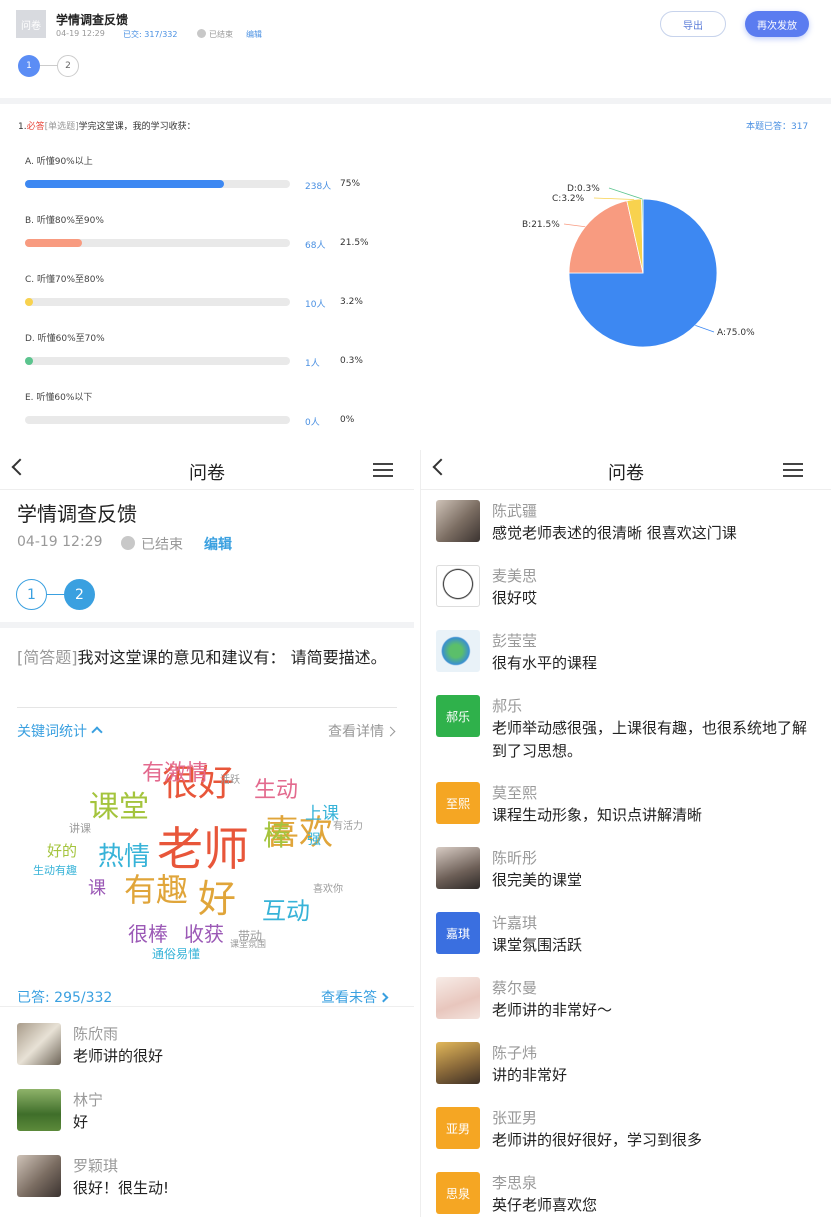  Describe the element at coordinates (515, 641) in the screenshot. I see `commenter-name: 彭莹莹` at that location.